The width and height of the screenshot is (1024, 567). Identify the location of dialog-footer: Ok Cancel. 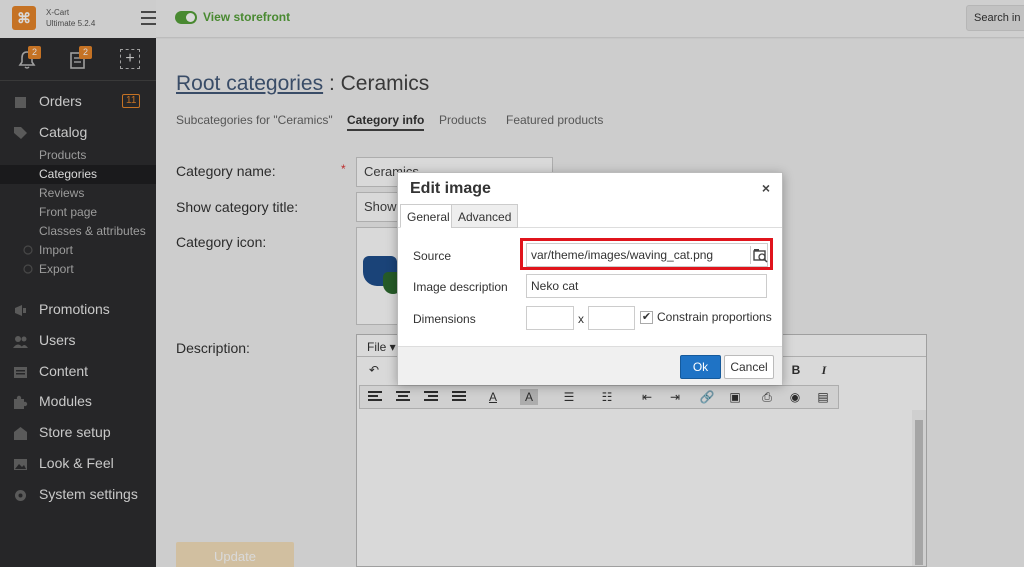
(590, 365).